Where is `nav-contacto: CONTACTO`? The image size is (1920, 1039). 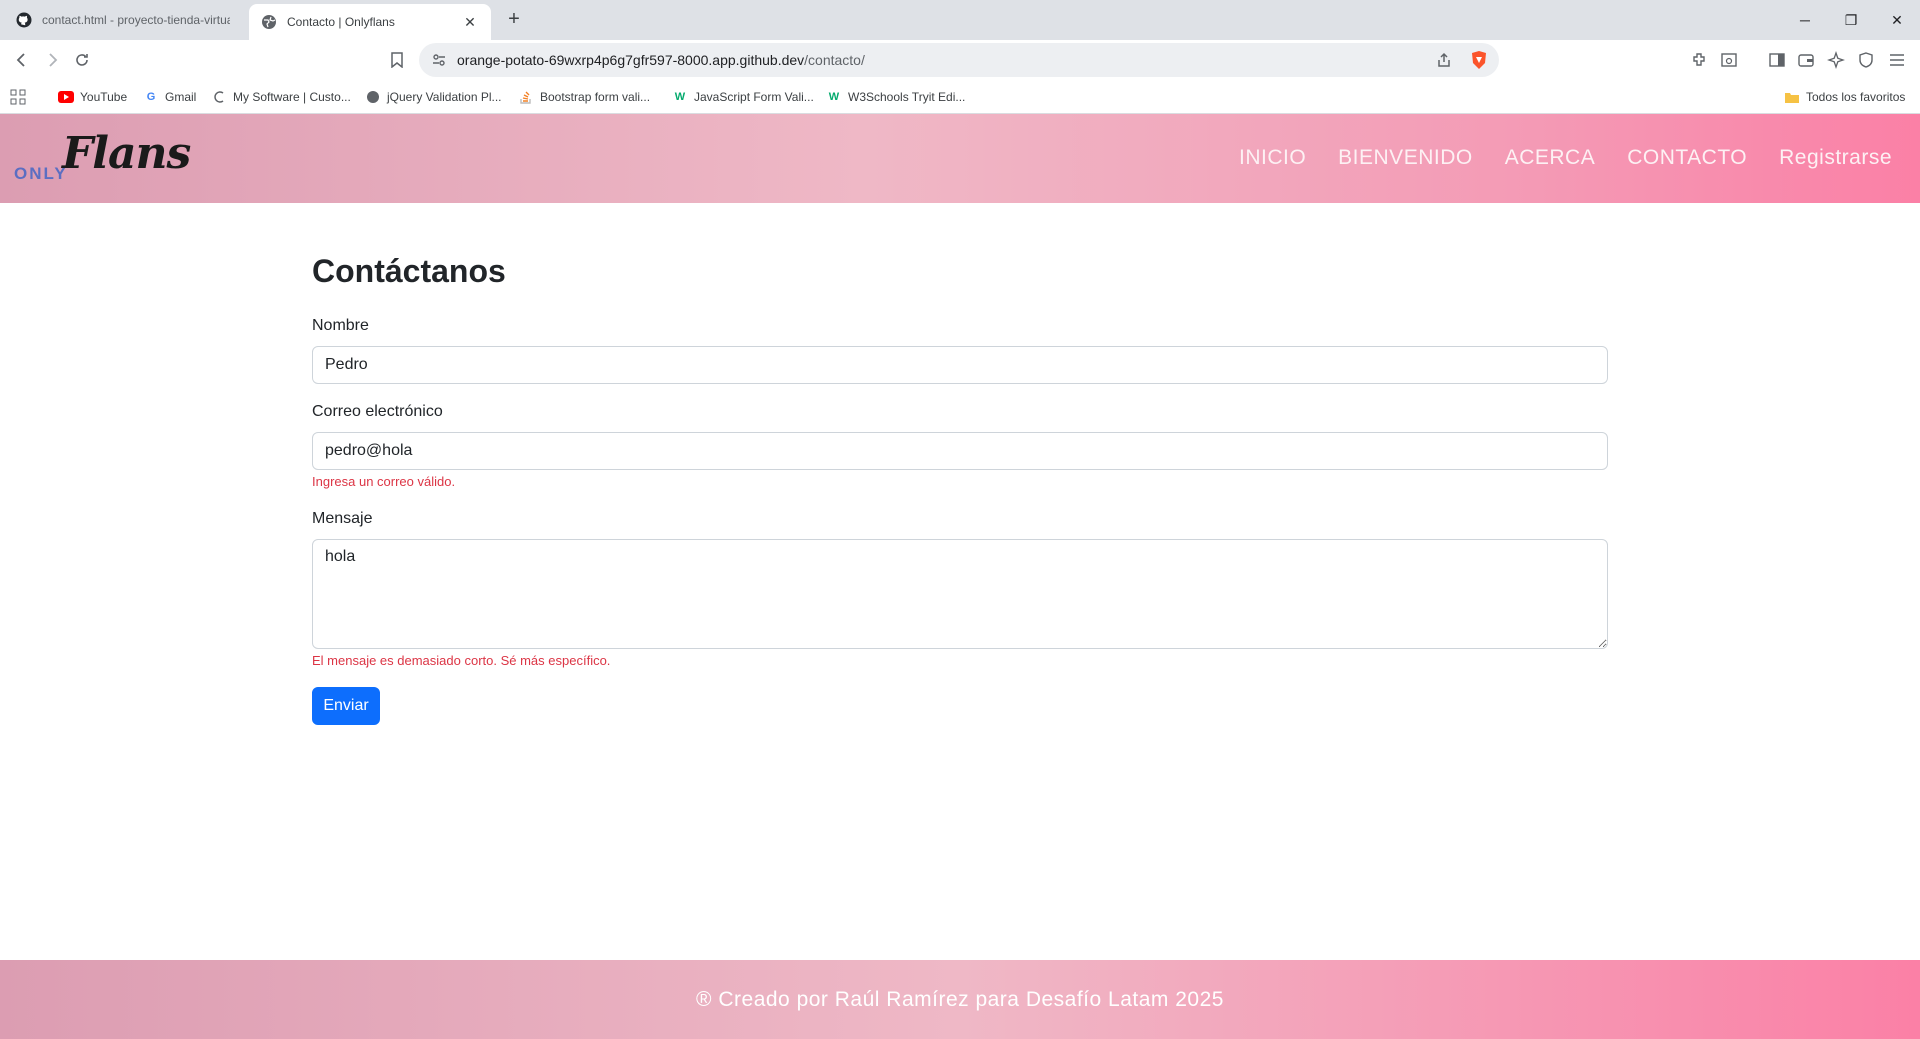 nav-contacto: CONTACTO is located at coordinates (1687, 158).